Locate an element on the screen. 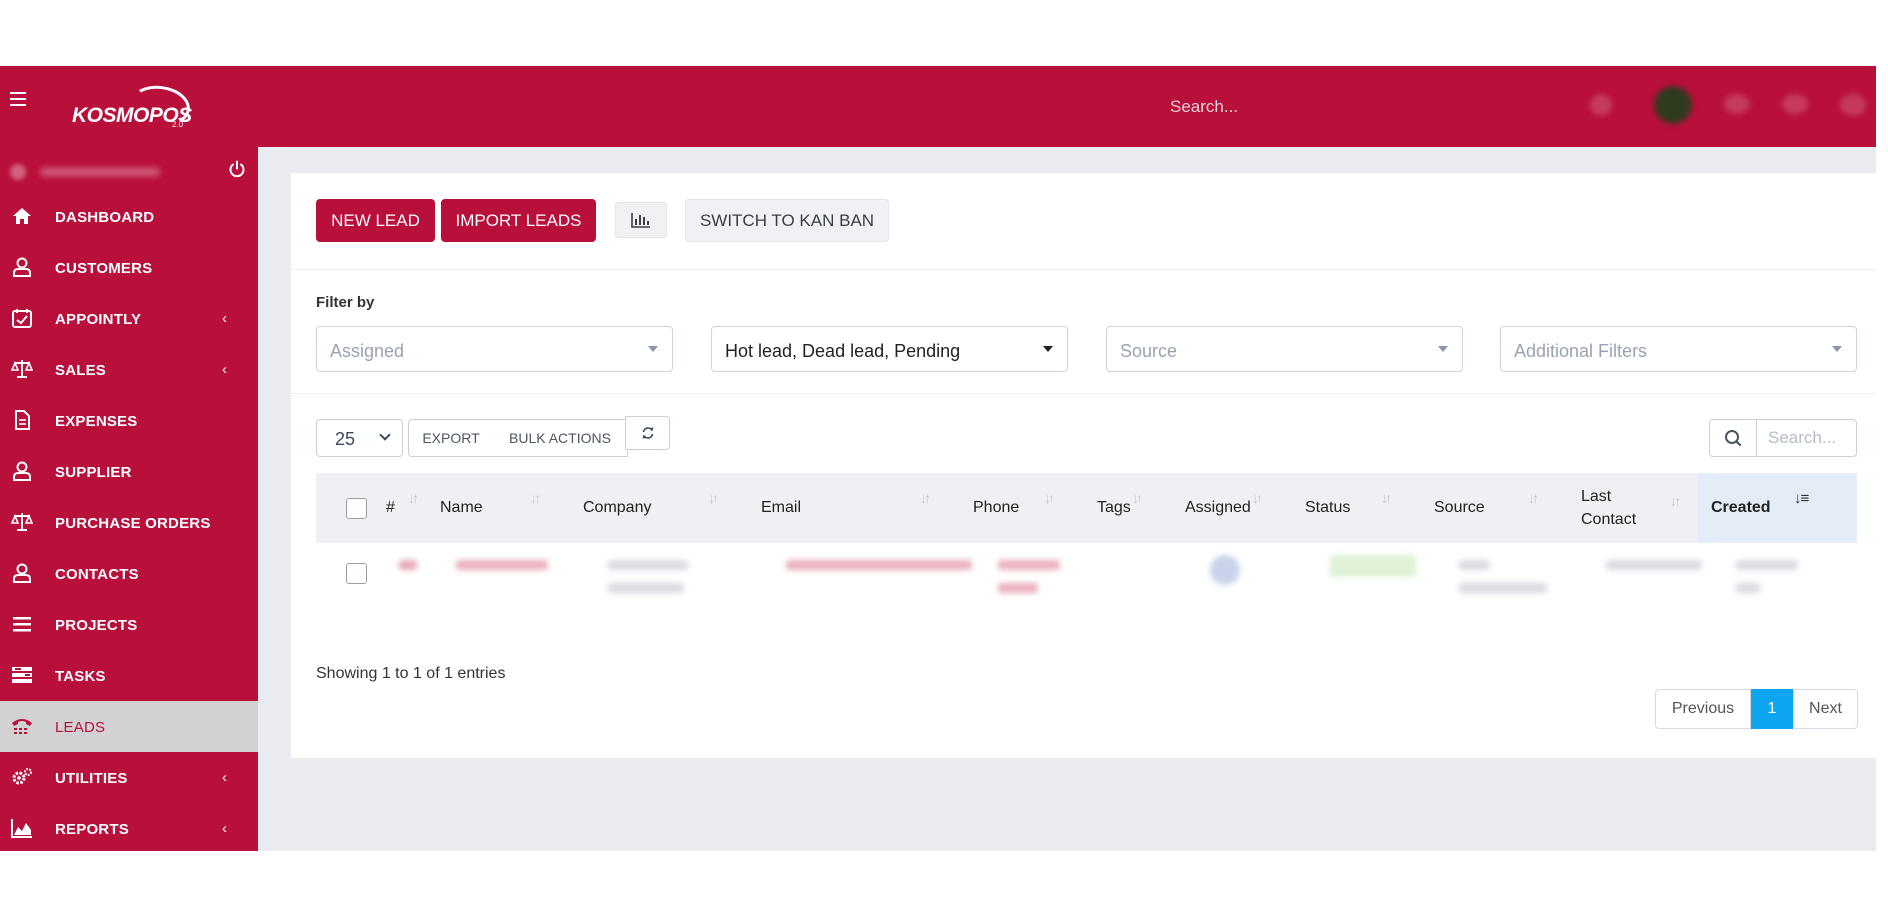 This screenshot has height=919, width=1888. column-header-label: Name is located at coordinates (461, 507).